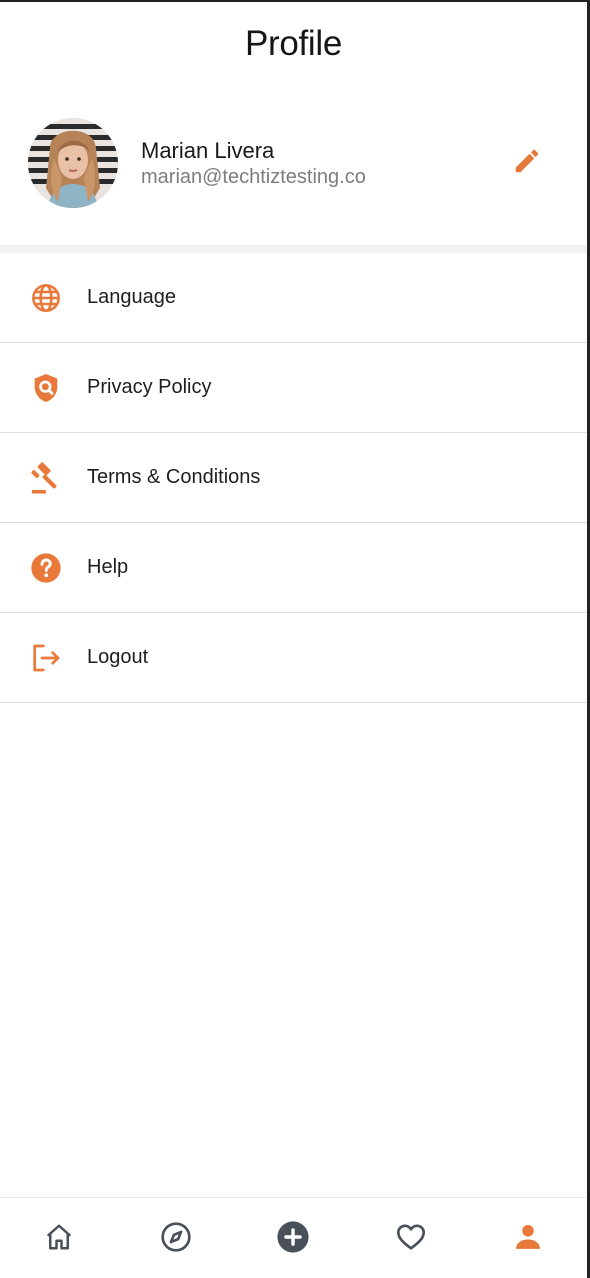  I want to click on menu-item-terms-conditions: Terms & Conditions, so click(293, 478).